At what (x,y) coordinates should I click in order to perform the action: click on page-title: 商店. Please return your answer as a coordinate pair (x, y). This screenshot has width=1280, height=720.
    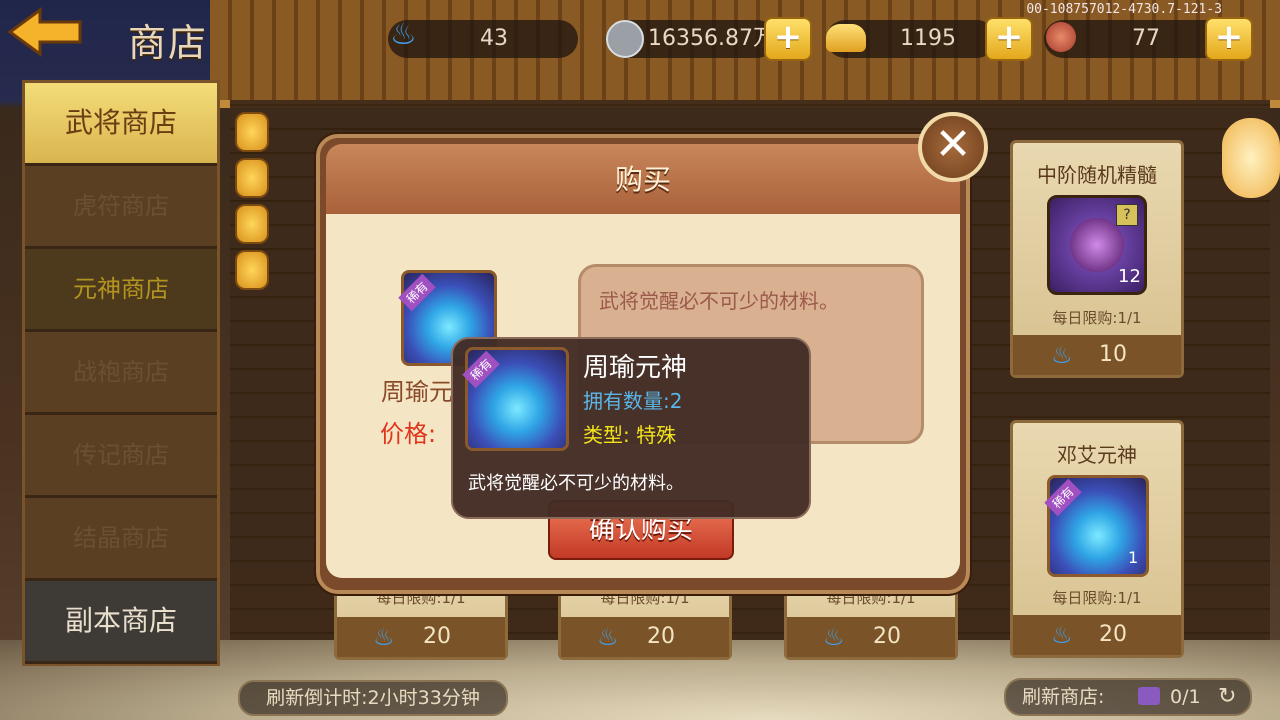
    Looking at the image, I should click on (168, 43).